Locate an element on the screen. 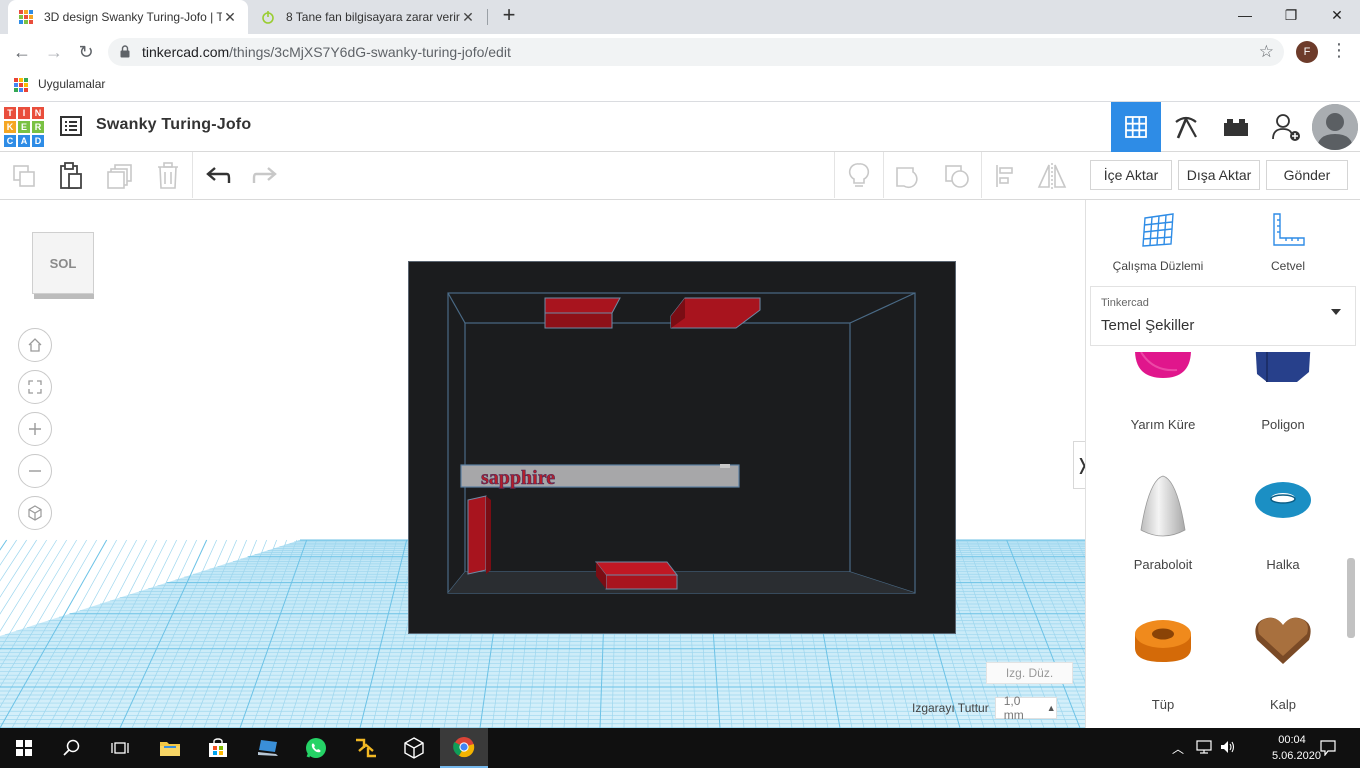  windows-taskbar: ︿ 00:04 5.06.2020 is located at coordinates (680, 748).